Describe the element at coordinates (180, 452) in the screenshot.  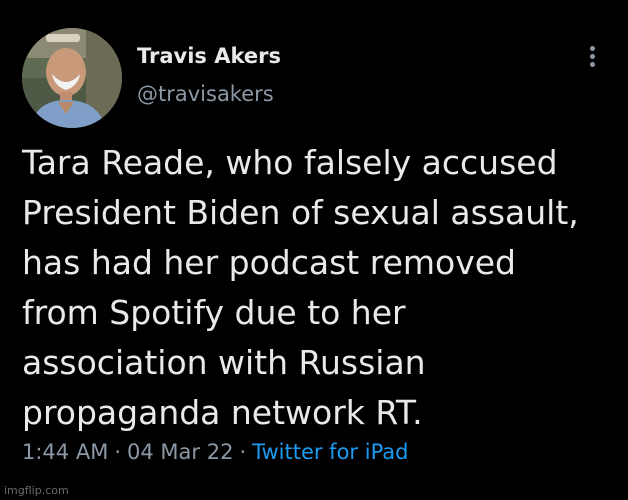
I see `tweet-date: 04 Mar 22` at that location.